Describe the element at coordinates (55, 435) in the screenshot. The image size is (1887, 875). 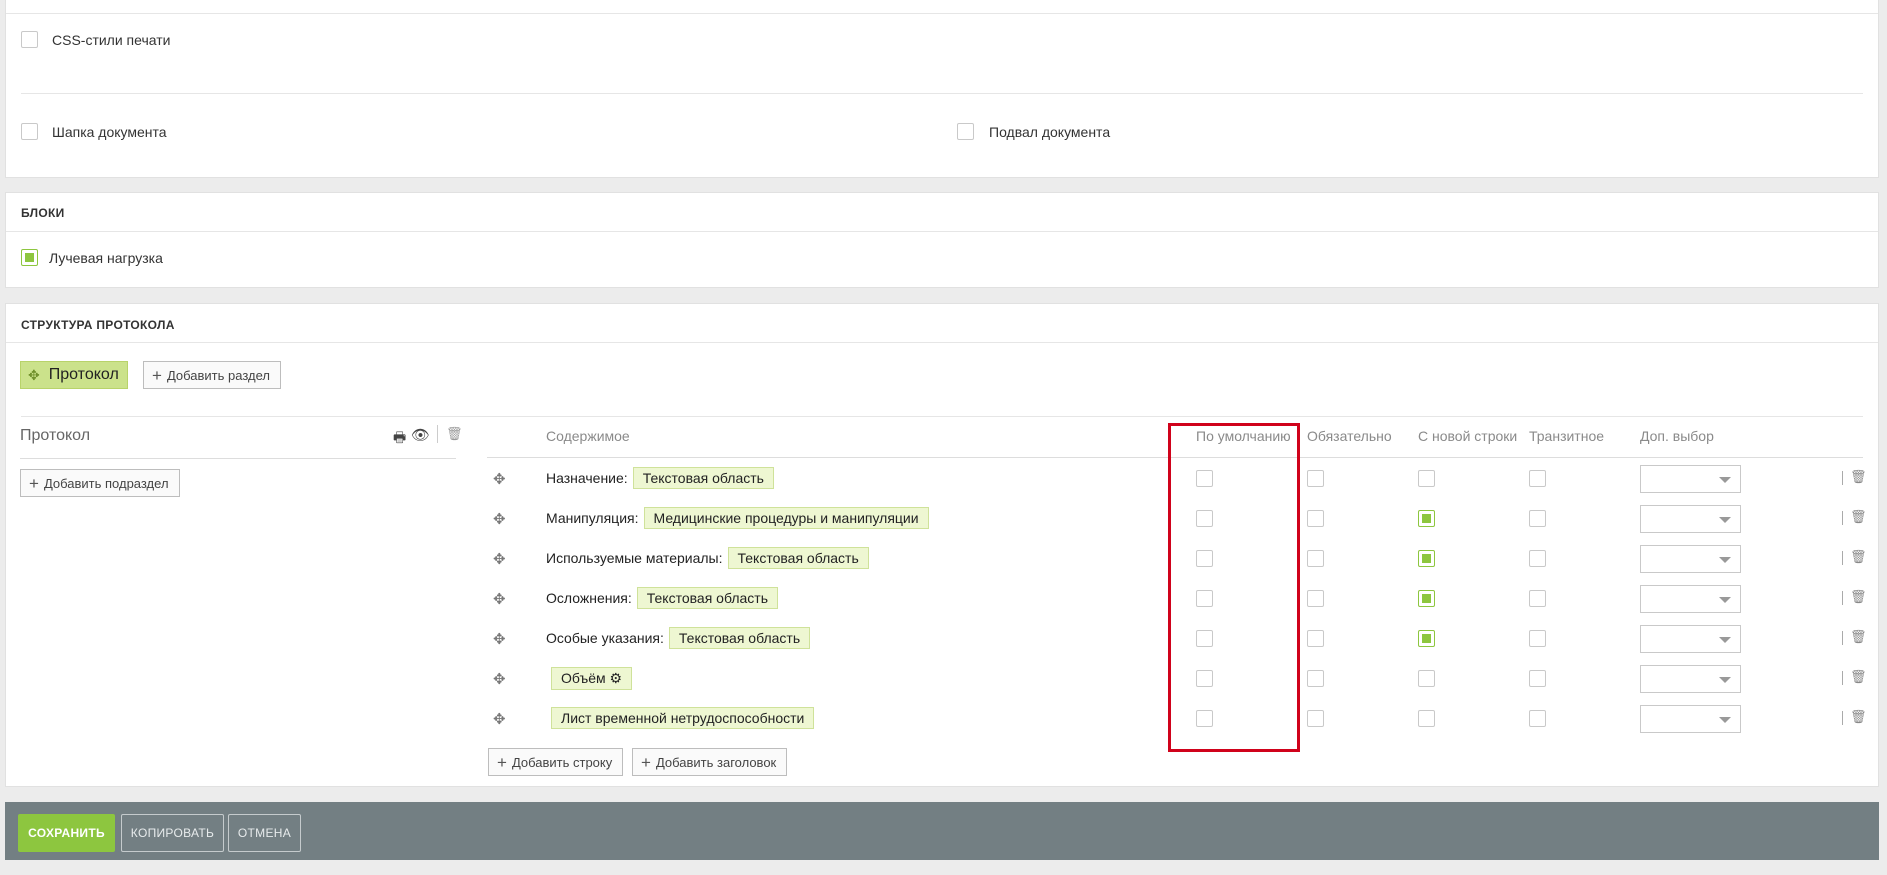
I see `section-name: Протокол` at that location.